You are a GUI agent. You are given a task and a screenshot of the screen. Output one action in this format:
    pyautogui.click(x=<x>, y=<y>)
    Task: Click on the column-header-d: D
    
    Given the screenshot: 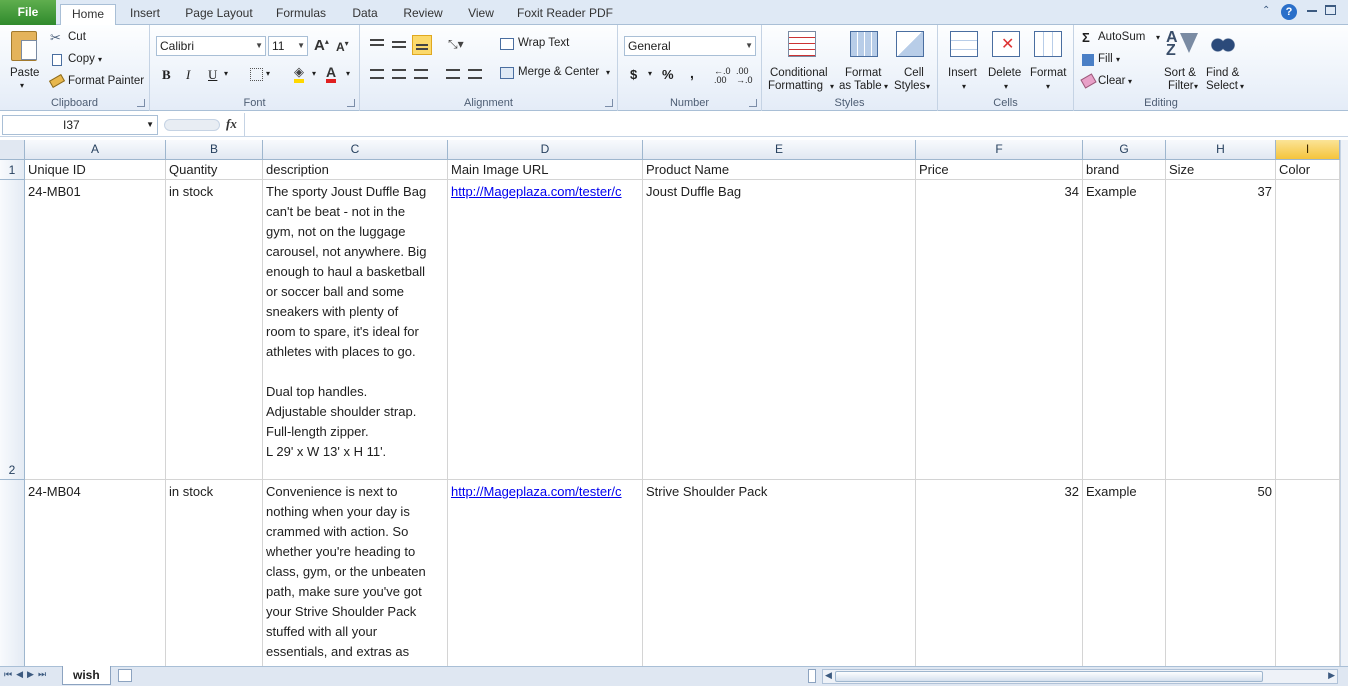 What is the action you would take?
    pyautogui.click(x=545, y=150)
    